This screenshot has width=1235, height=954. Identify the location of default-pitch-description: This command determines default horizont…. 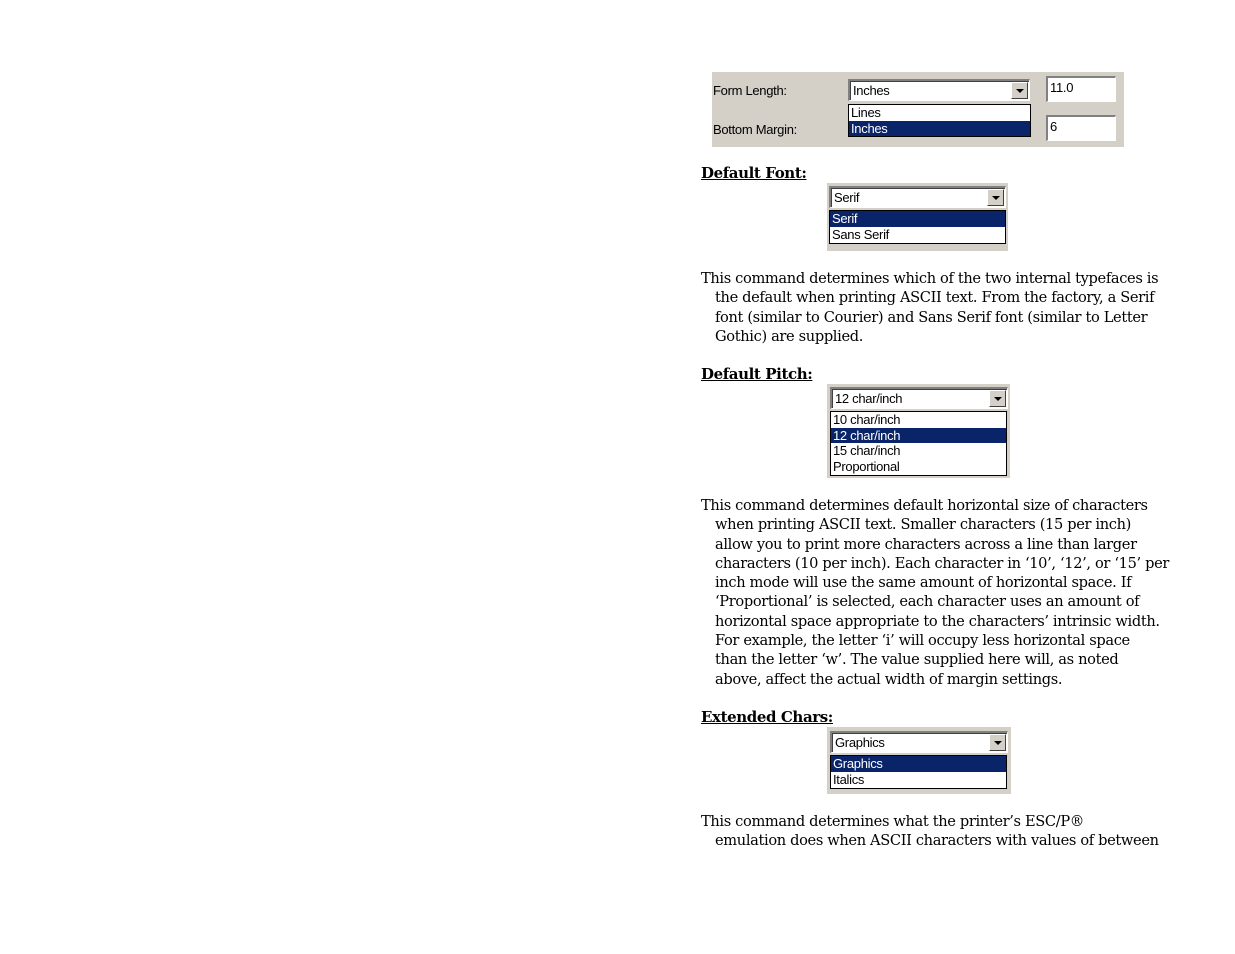
(935, 592).